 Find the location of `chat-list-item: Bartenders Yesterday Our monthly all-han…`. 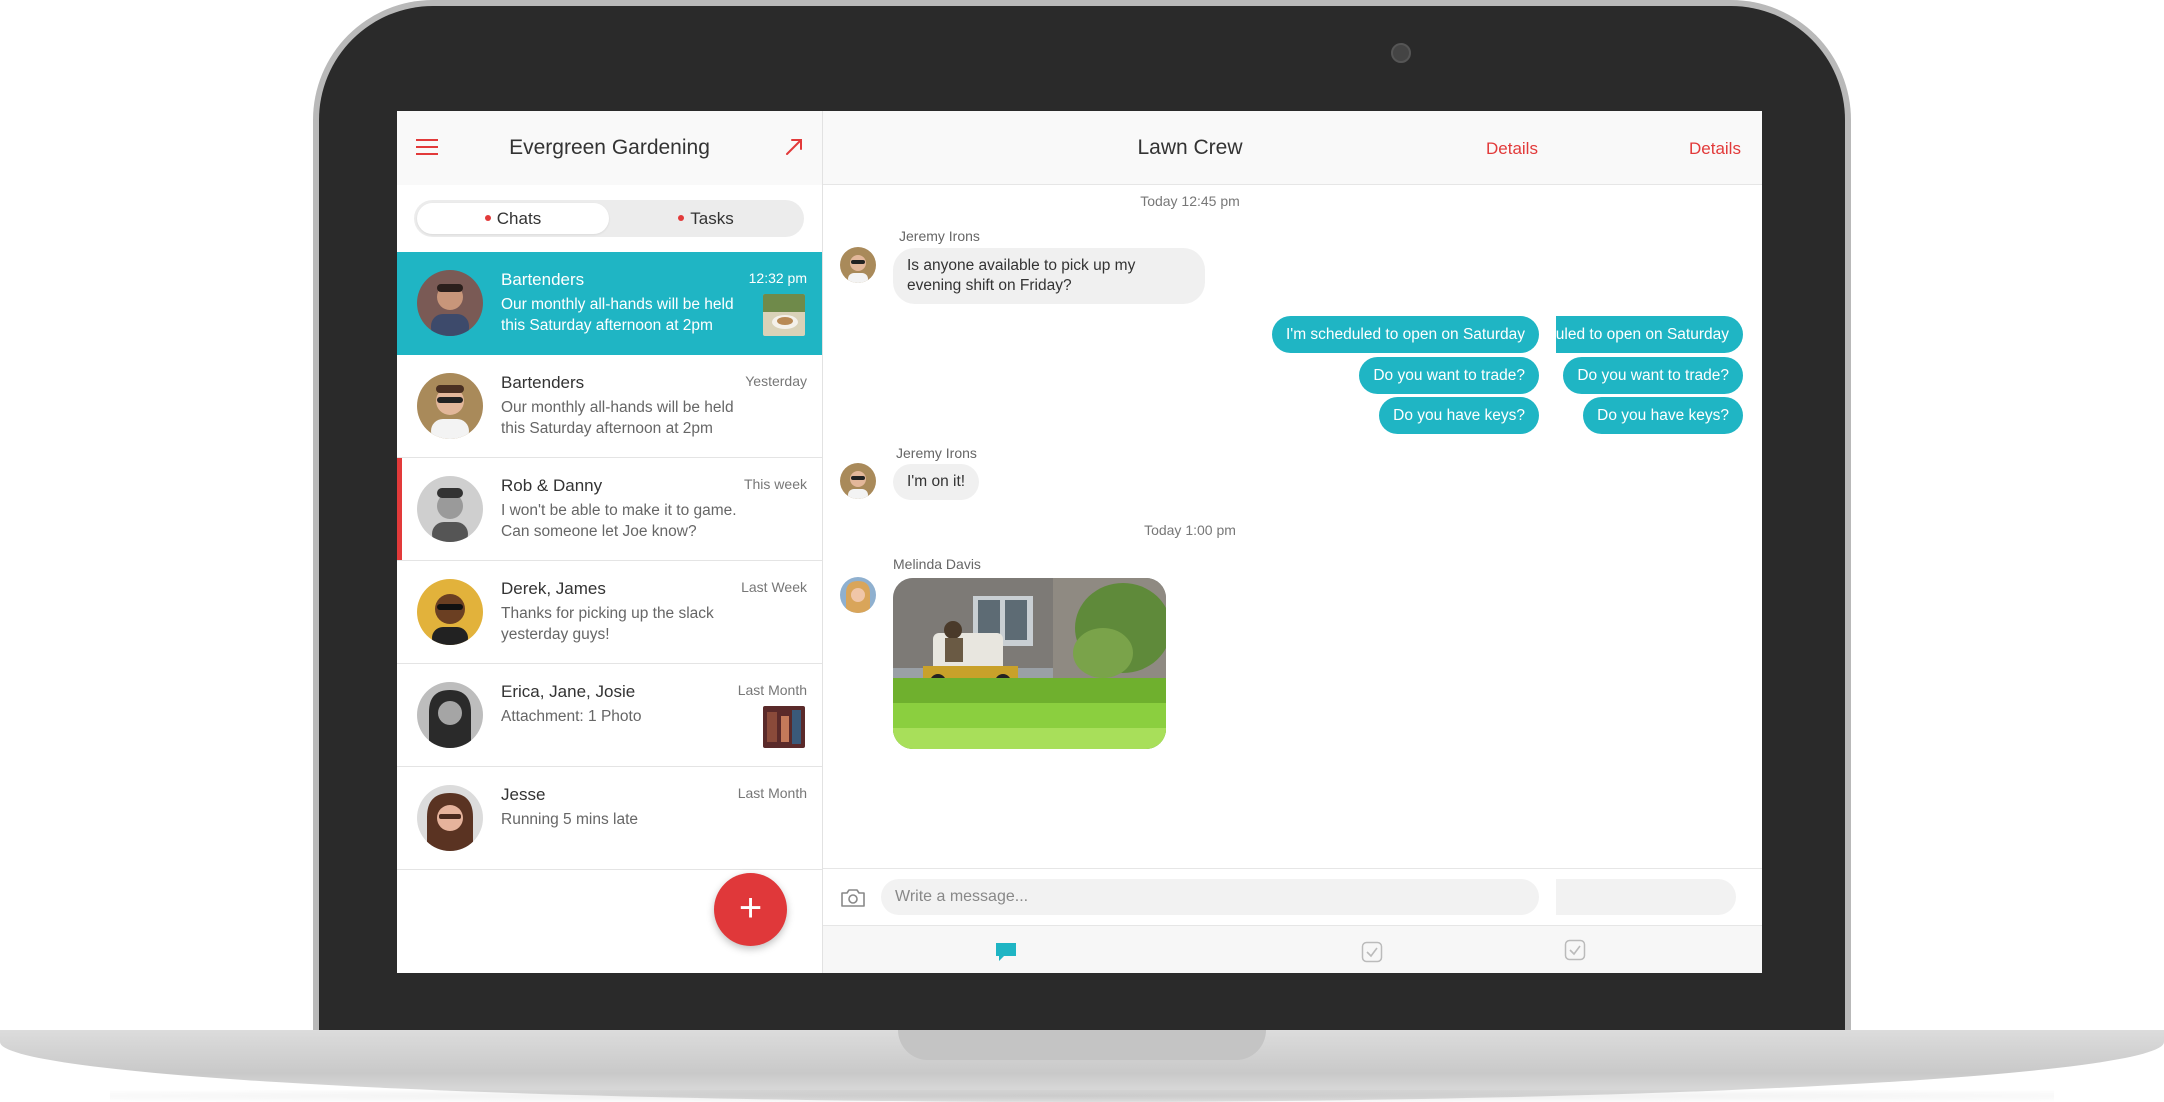

chat-list-item: Bartenders Yesterday Our monthly all-han… is located at coordinates (609, 406).